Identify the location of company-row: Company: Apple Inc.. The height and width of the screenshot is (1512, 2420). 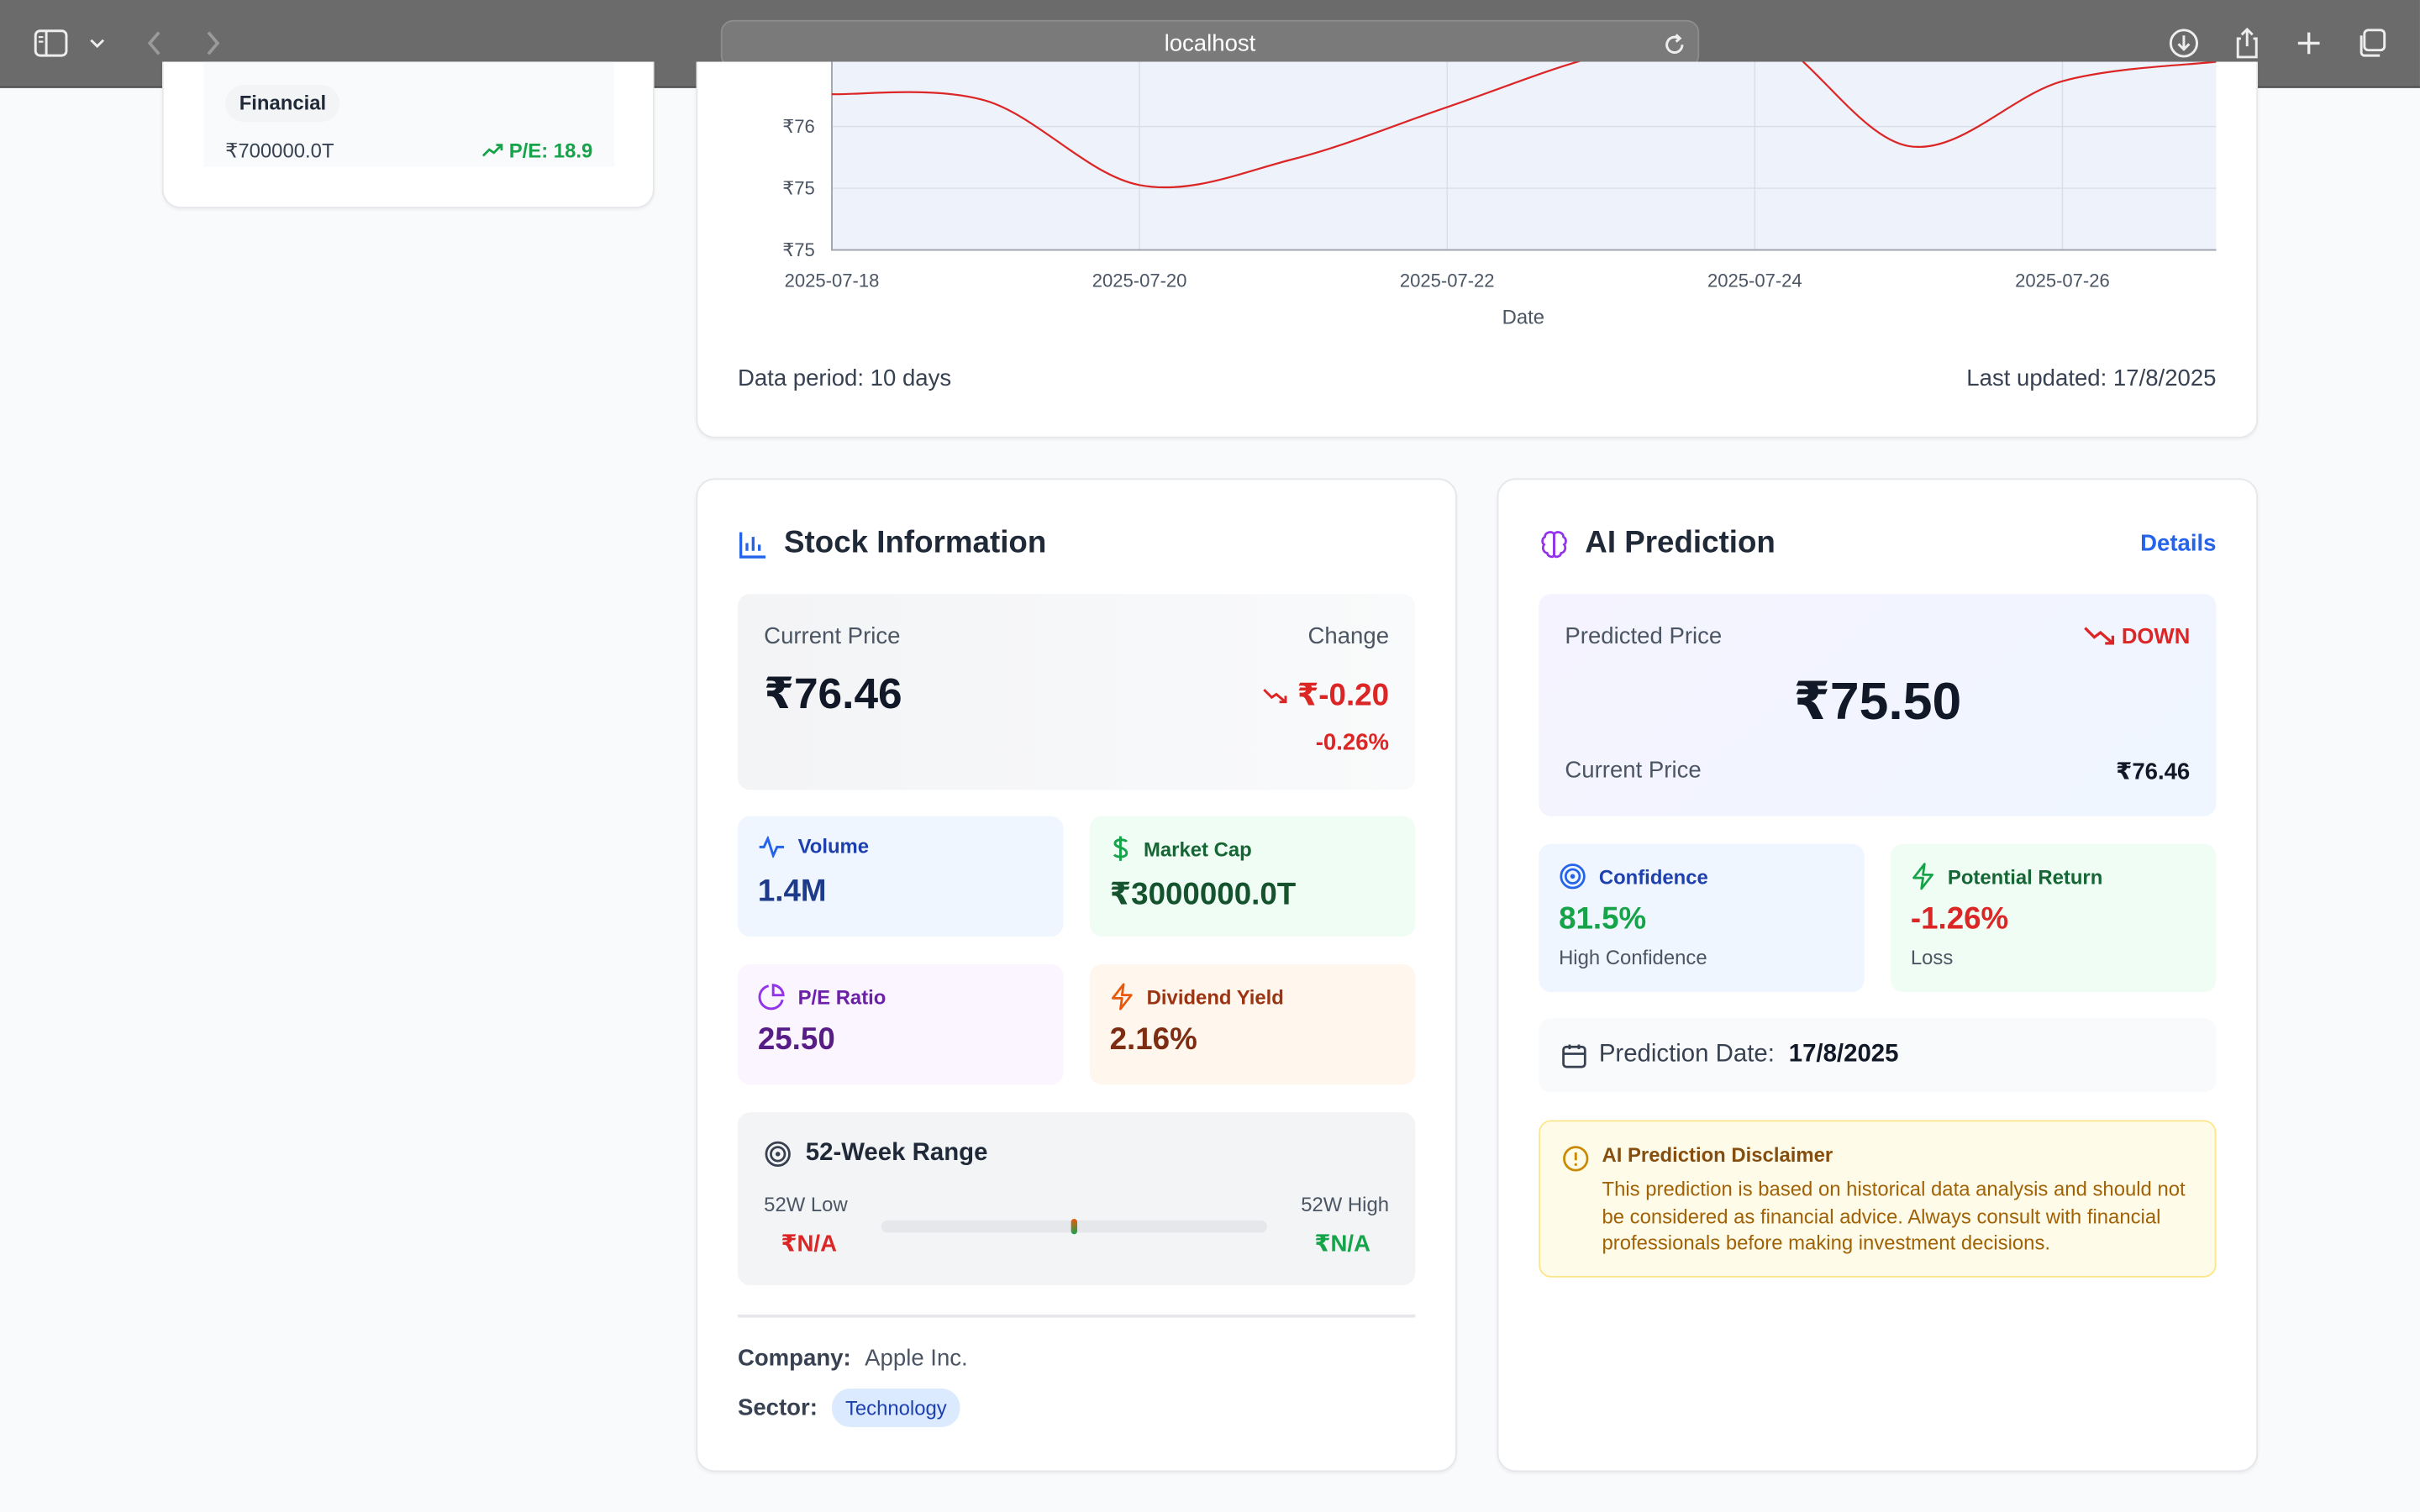
(853, 1359).